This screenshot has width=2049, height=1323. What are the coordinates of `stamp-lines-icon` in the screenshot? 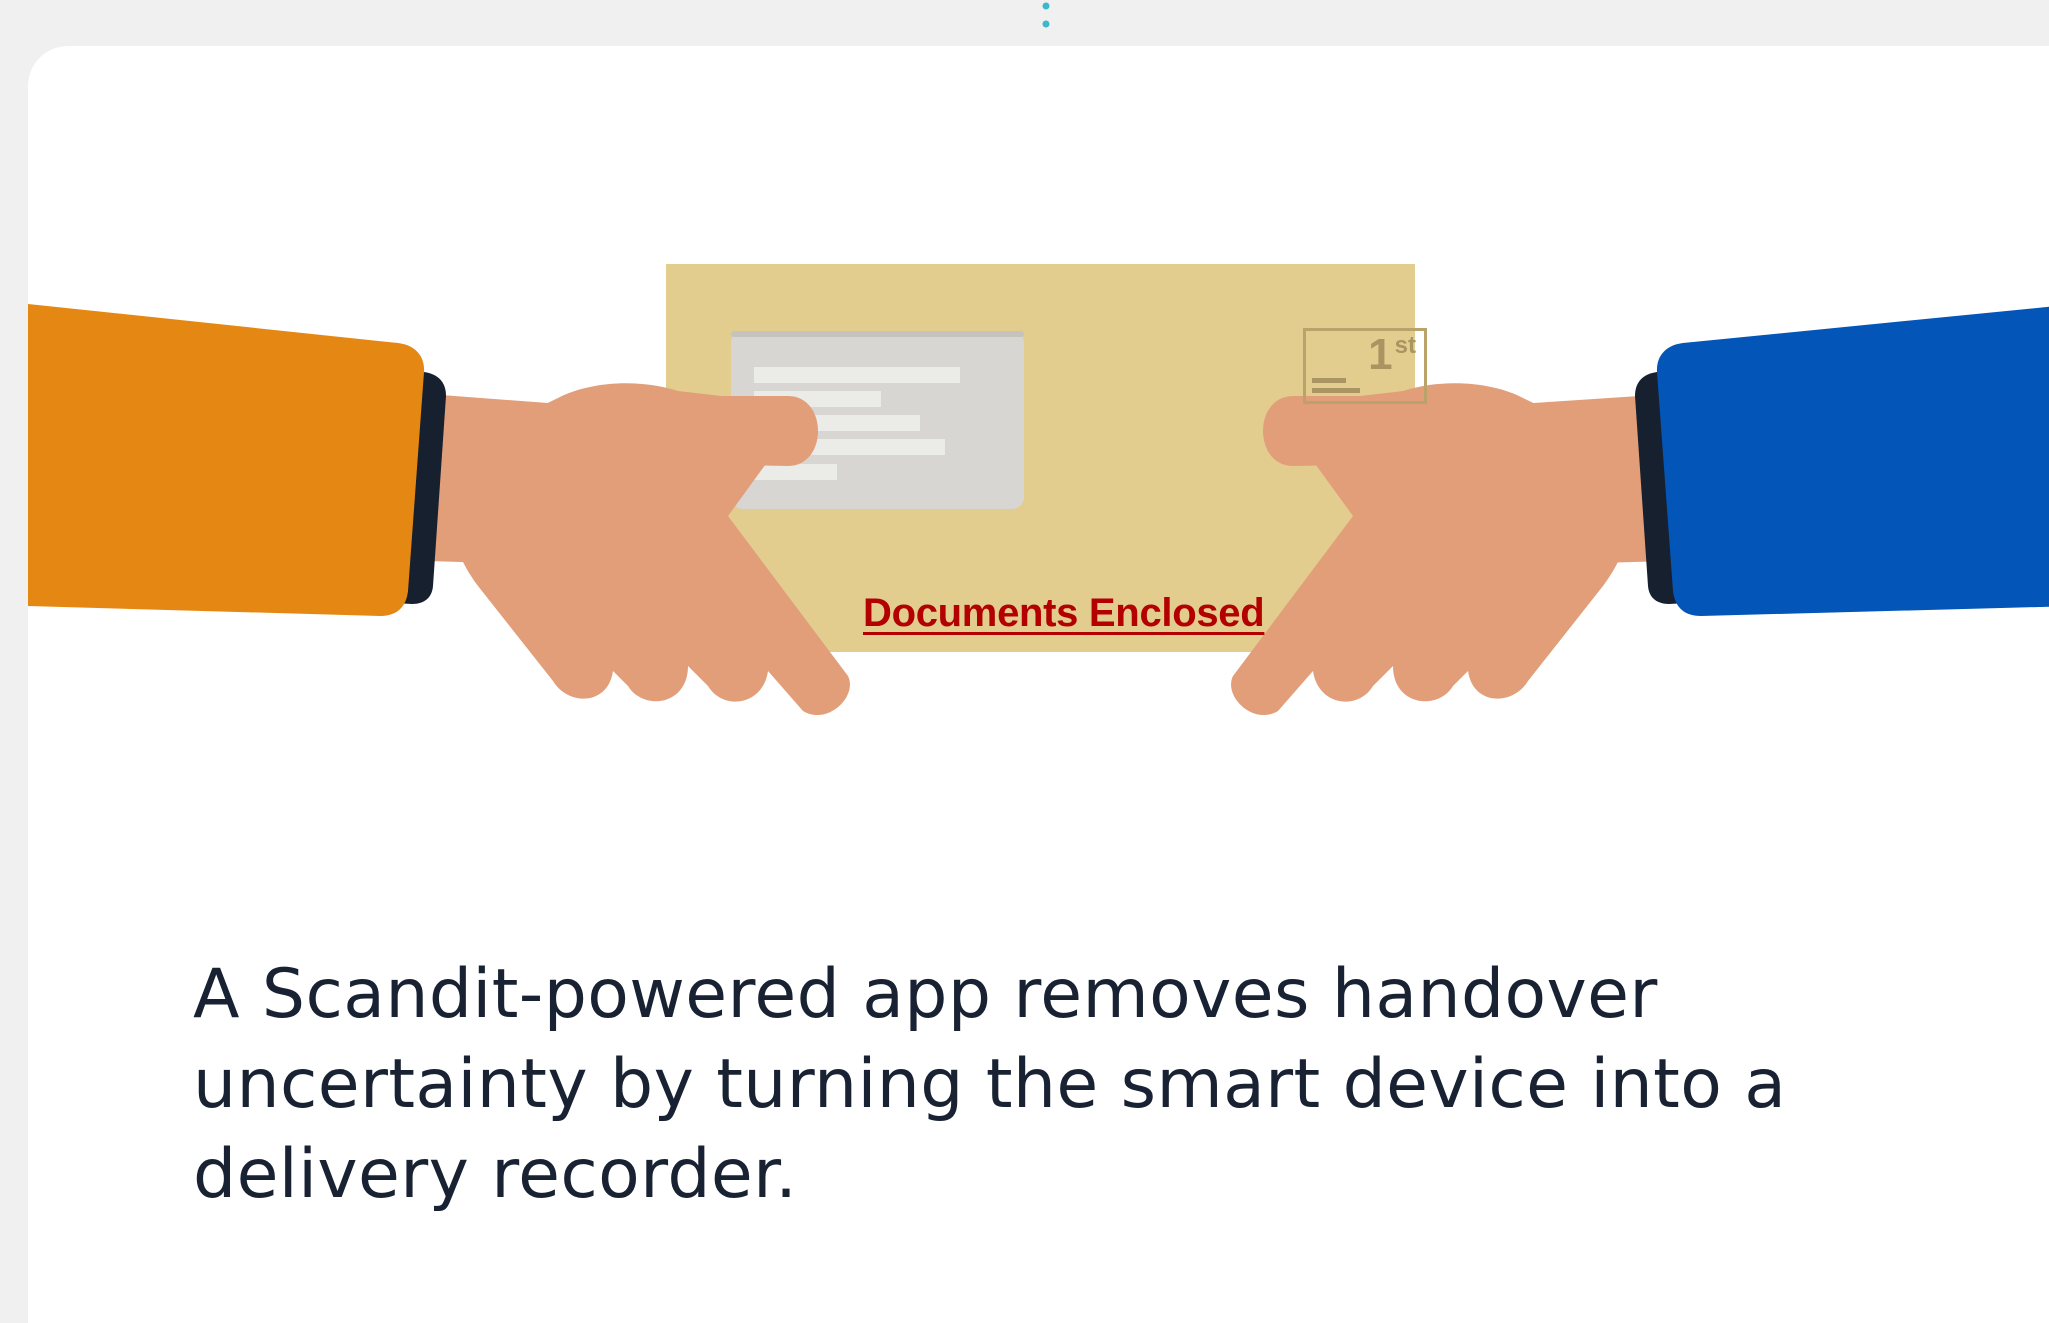 It's located at (1336, 383).